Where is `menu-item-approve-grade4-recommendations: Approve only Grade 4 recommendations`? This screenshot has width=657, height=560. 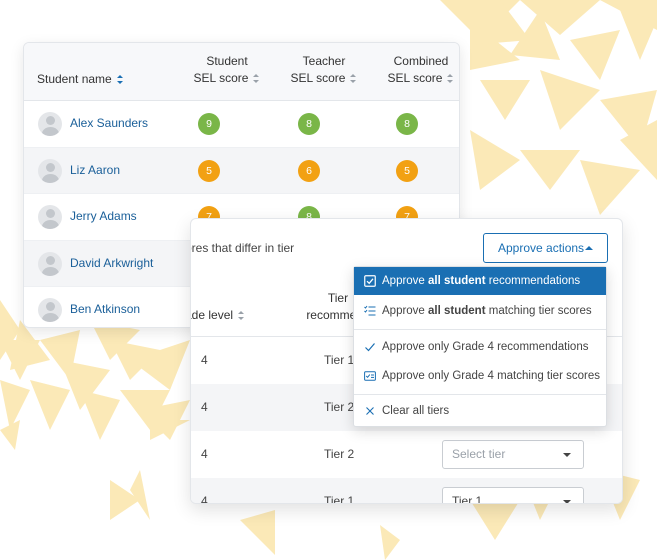 menu-item-approve-grade4-recommendations: Approve only Grade 4 recommendations is located at coordinates (480, 347).